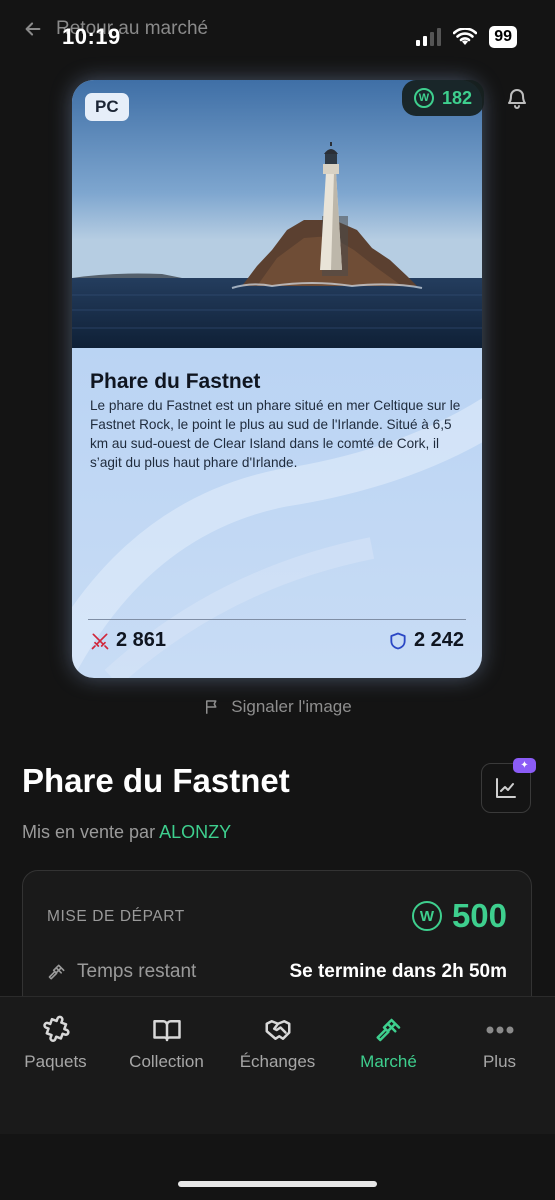 This screenshot has width=555, height=1200. What do you see at coordinates (291, 706) in the screenshot?
I see `report-label: Signaler l'image` at bounding box center [291, 706].